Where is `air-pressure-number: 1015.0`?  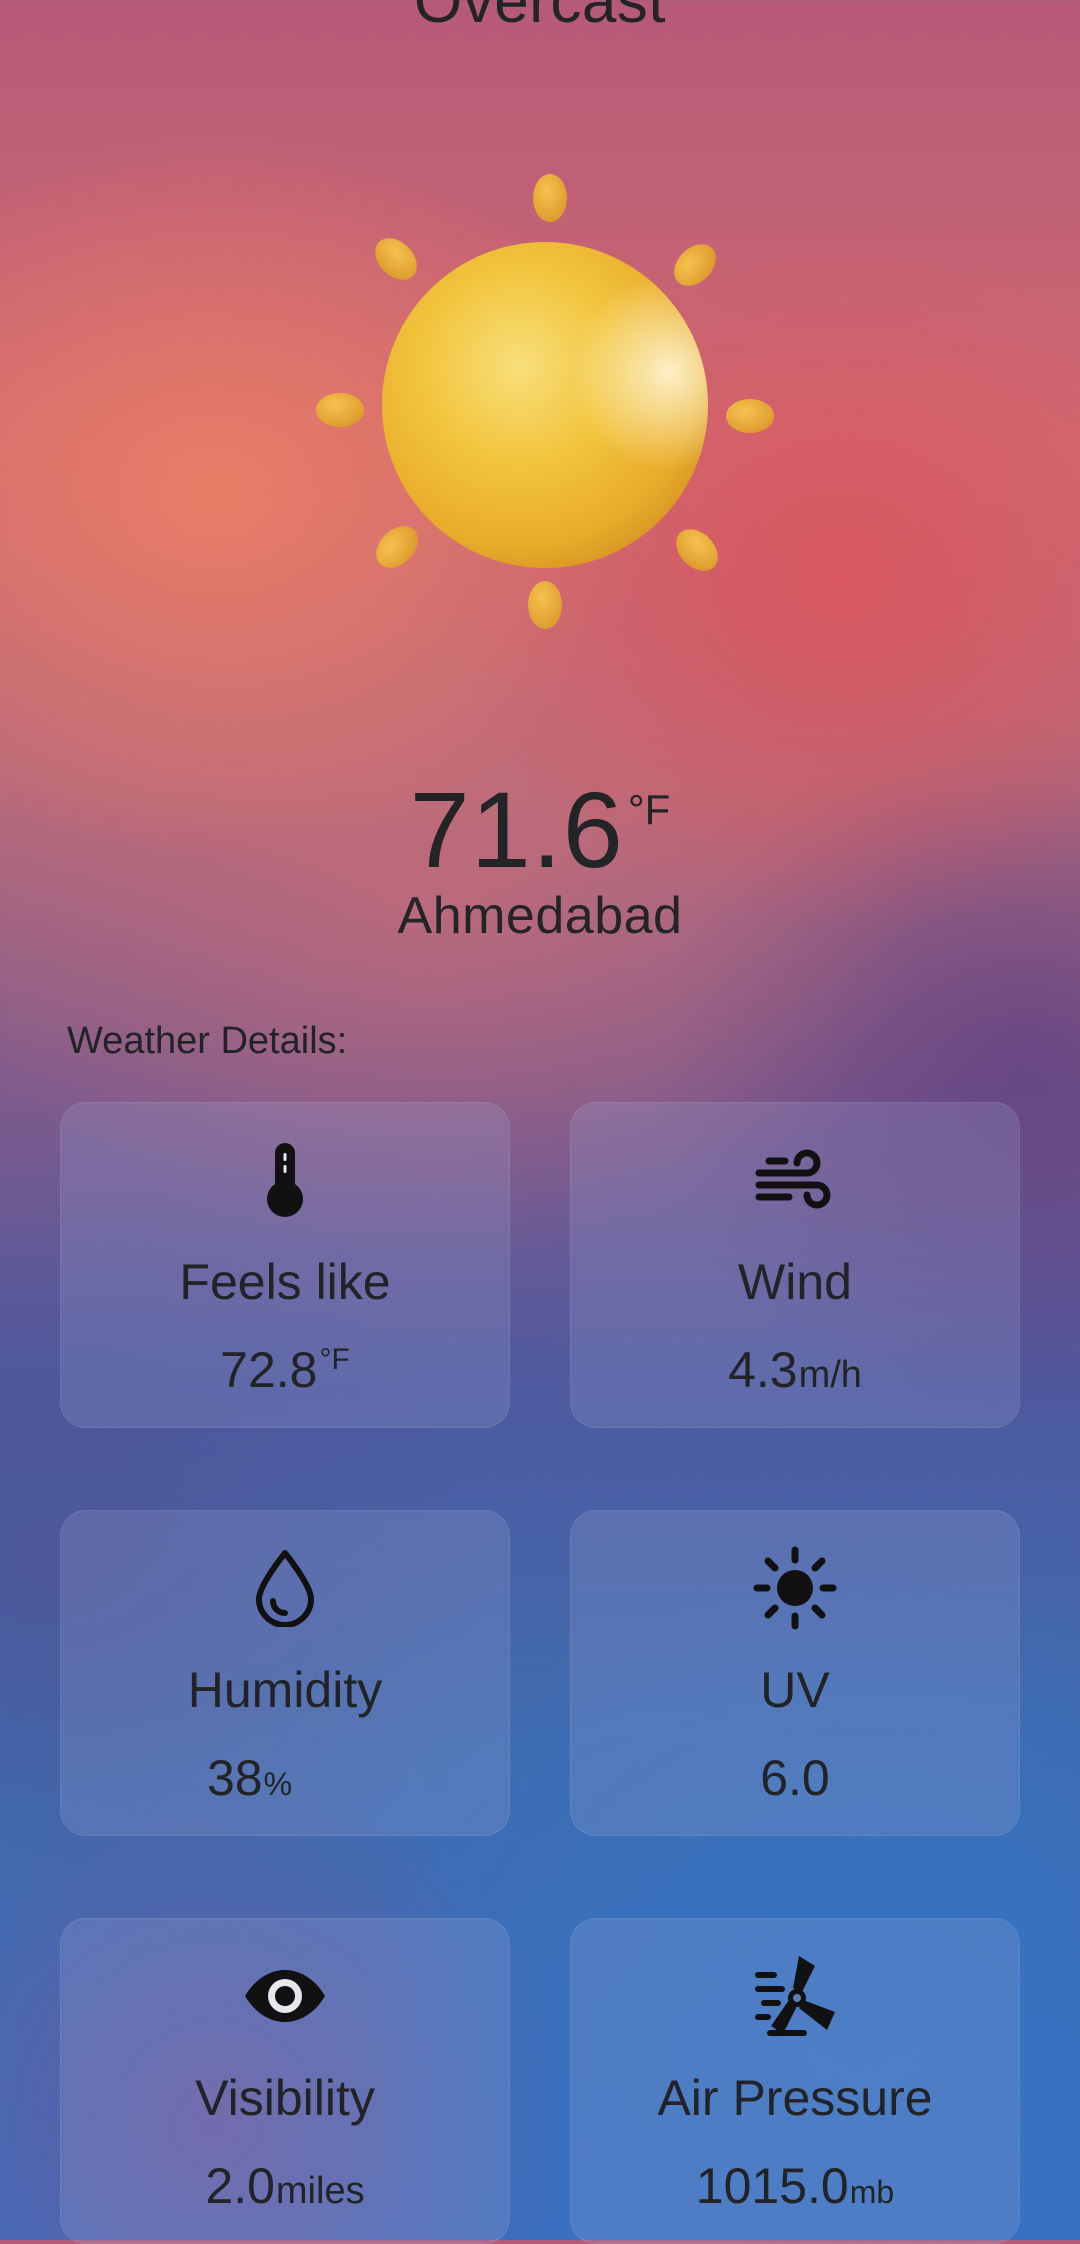 air-pressure-number: 1015.0 is located at coordinates (772, 2186).